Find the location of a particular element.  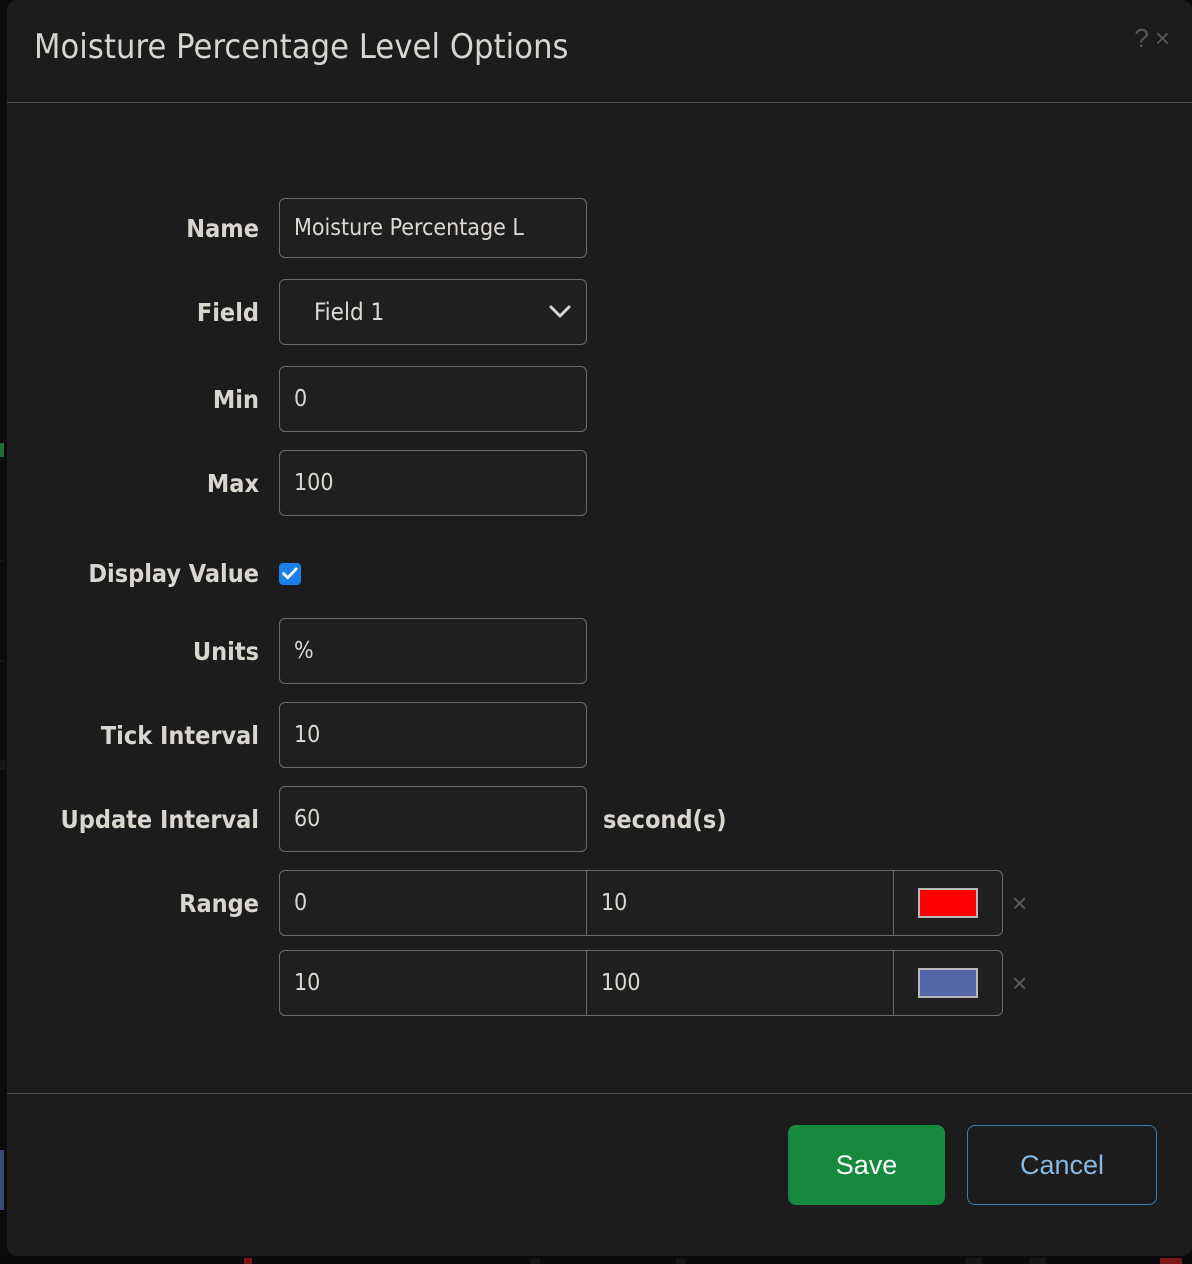

row-units: Units is located at coordinates (297, 651).